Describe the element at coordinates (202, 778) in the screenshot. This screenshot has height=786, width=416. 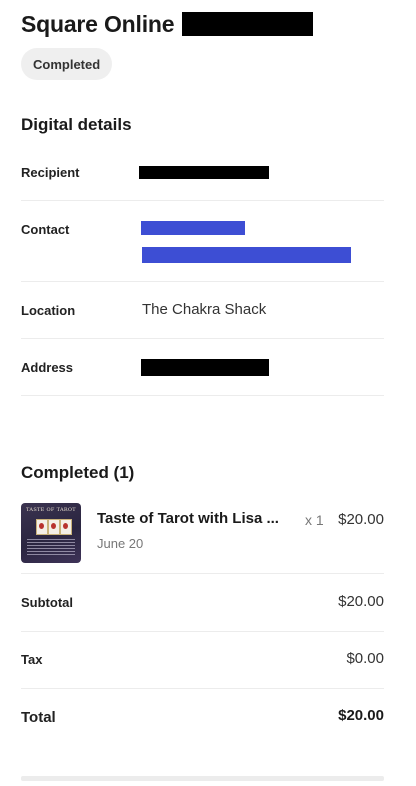
I see `bottom-divider` at that location.